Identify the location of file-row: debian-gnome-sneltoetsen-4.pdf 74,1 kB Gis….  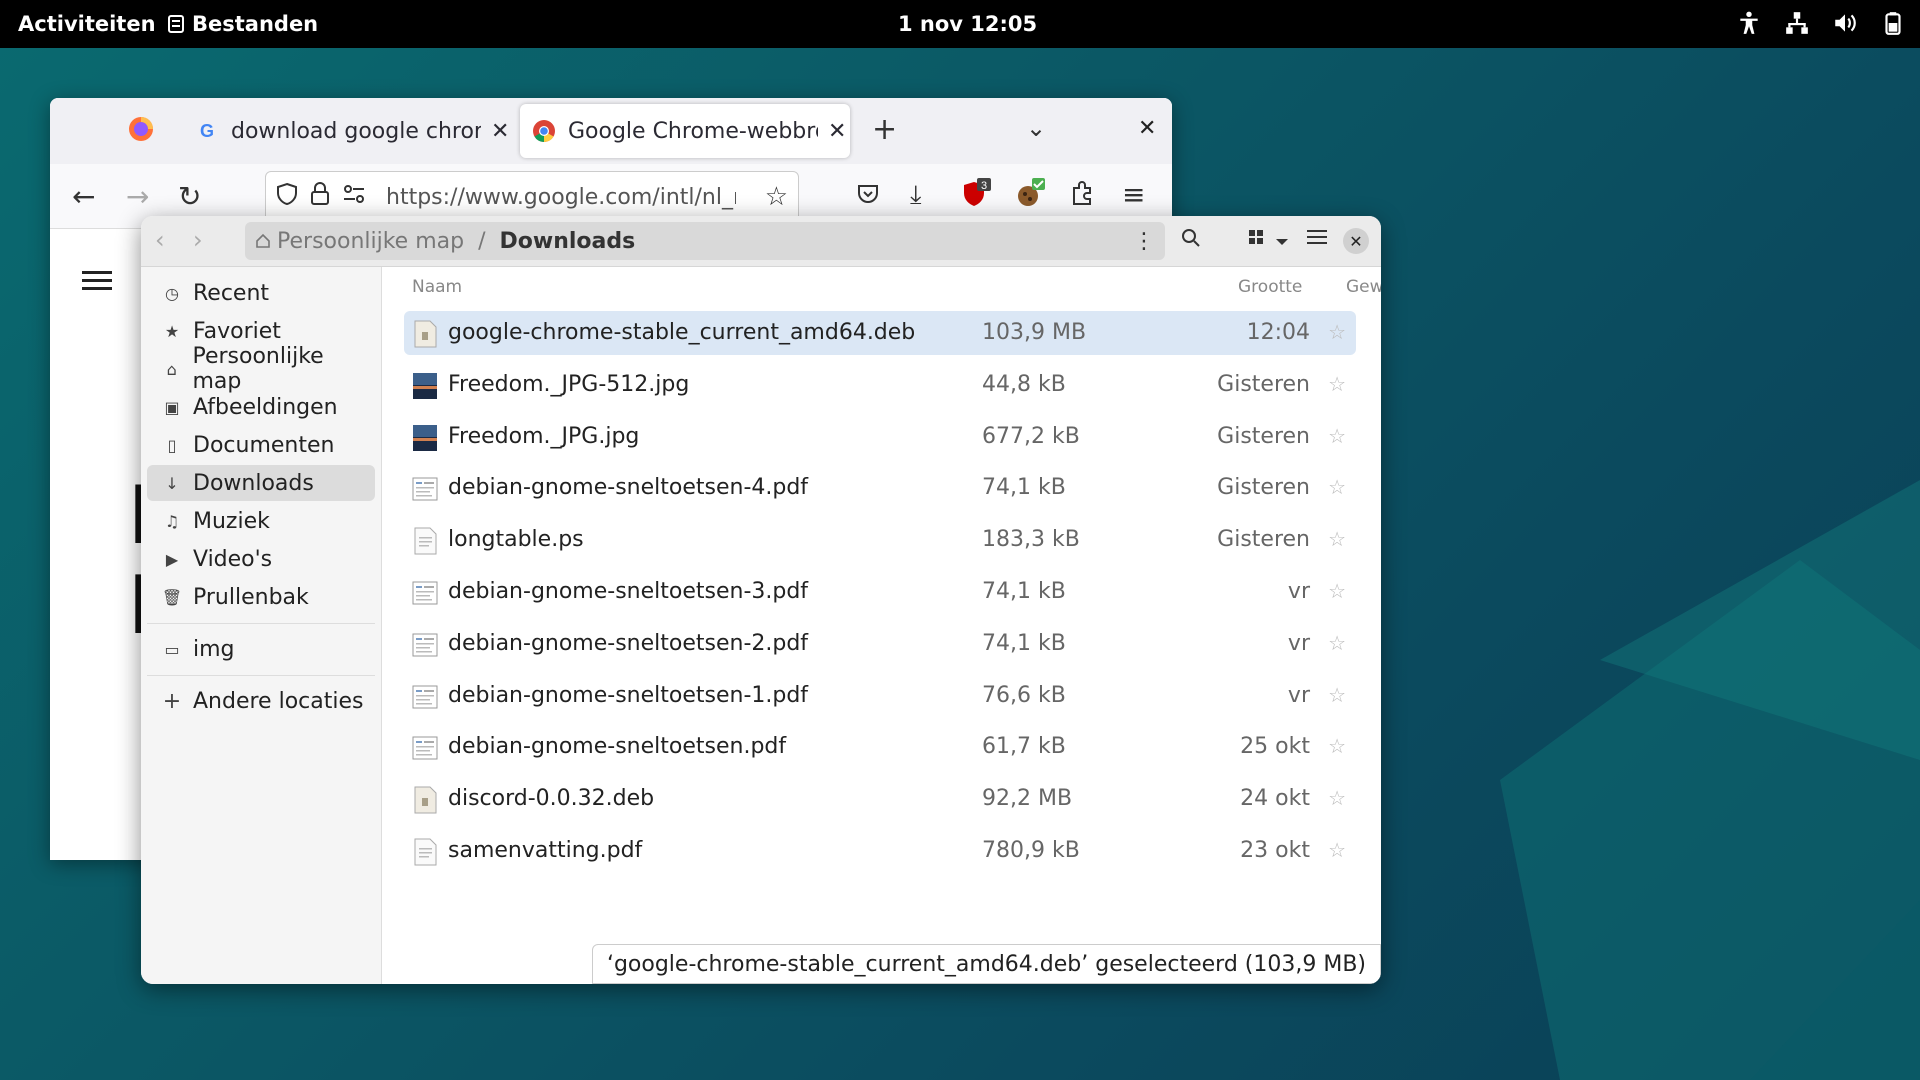
(880, 488).